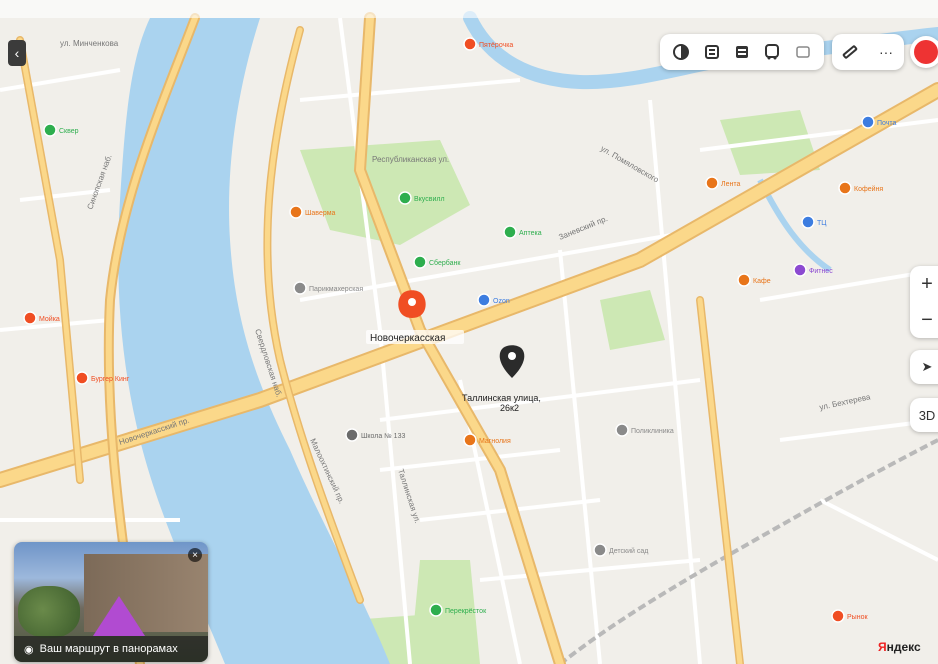 This screenshot has width=938, height=664. What do you see at coordinates (927, 284) in the screenshot?
I see `zoom-in-button: +` at bounding box center [927, 284].